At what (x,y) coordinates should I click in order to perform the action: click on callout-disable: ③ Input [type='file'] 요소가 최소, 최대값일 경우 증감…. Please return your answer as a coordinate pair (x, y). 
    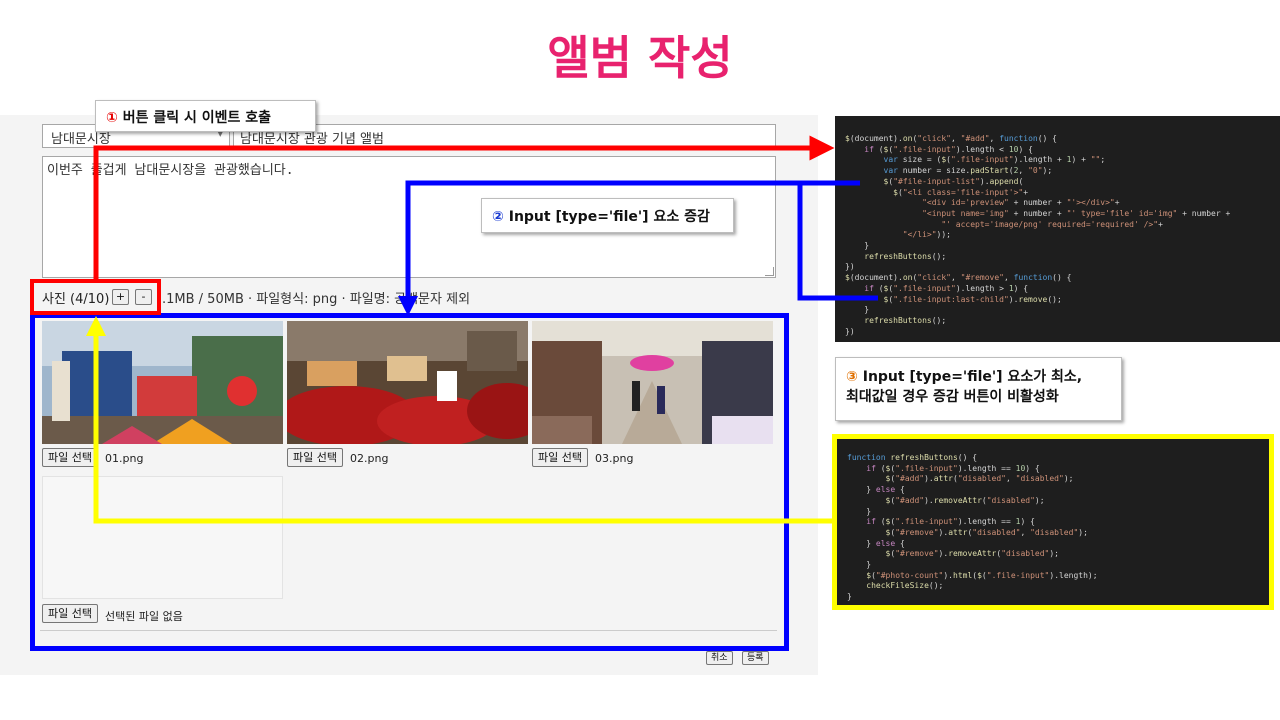
    Looking at the image, I should click on (978, 389).